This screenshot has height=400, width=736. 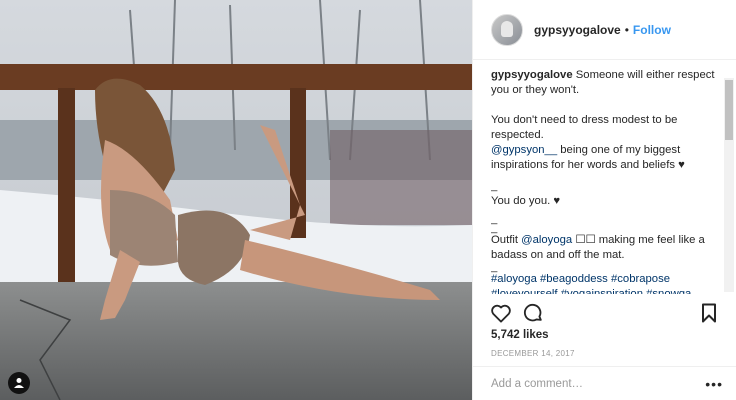 What do you see at coordinates (652, 30) in the screenshot?
I see `follow-button: Follow` at bounding box center [652, 30].